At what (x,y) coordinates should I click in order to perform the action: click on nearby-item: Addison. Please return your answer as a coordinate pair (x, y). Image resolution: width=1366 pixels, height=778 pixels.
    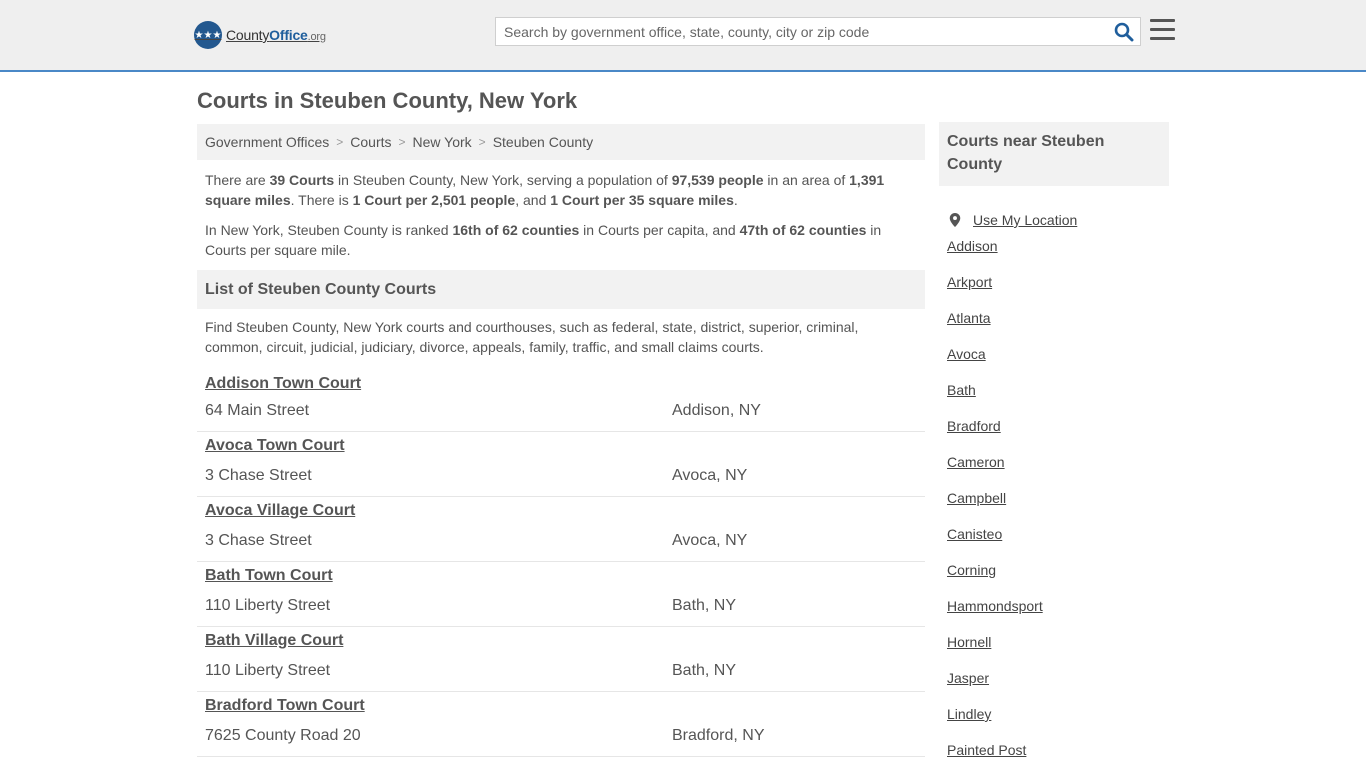
    Looking at the image, I should click on (1054, 256).